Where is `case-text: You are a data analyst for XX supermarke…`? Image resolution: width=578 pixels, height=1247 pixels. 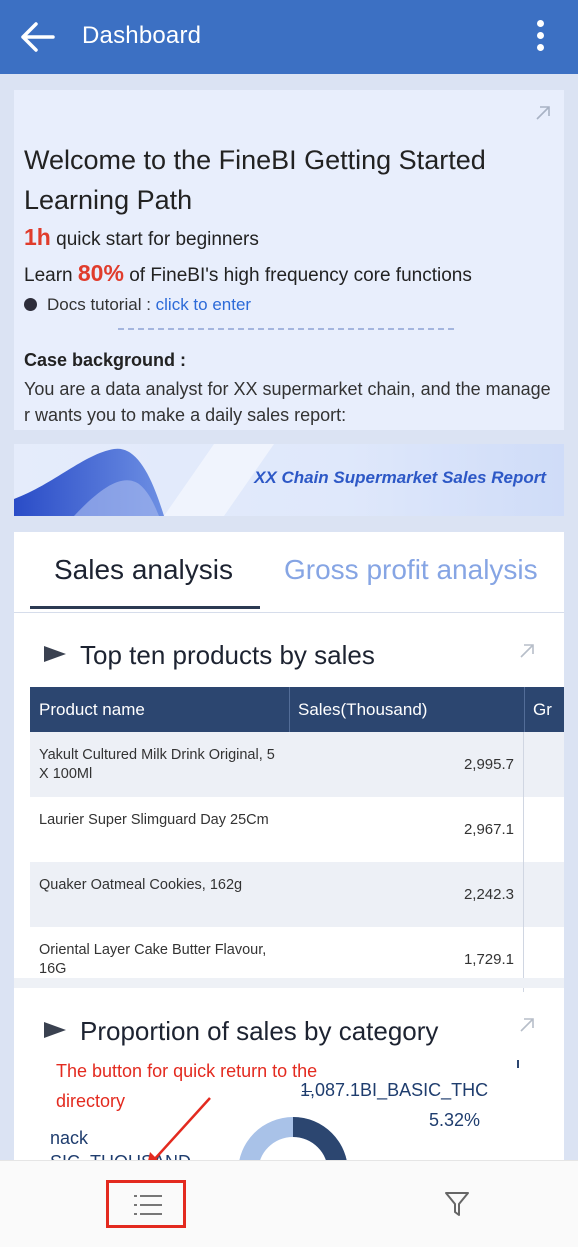
case-text: You are a data analyst for XX supermarke… is located at coordinates (287, 402).